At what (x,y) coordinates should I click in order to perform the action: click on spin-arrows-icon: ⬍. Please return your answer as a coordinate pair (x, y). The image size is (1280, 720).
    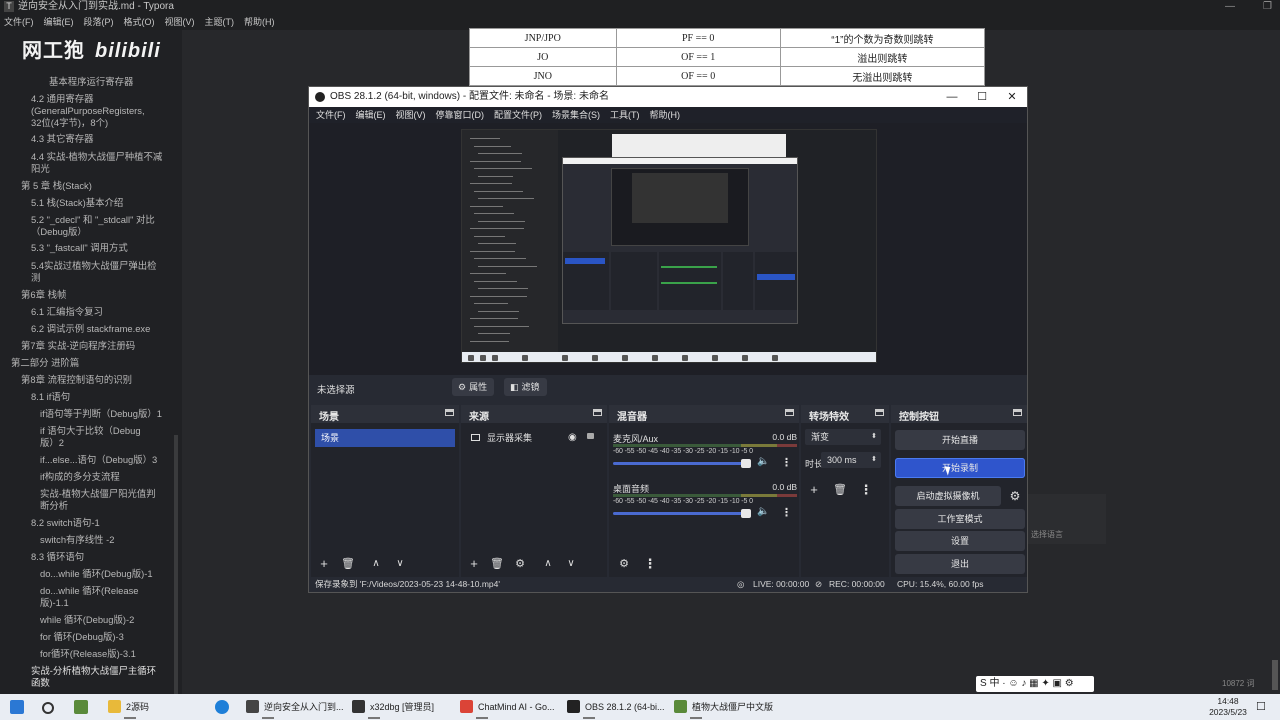
    Looking at the image, I should click on (874, 460).